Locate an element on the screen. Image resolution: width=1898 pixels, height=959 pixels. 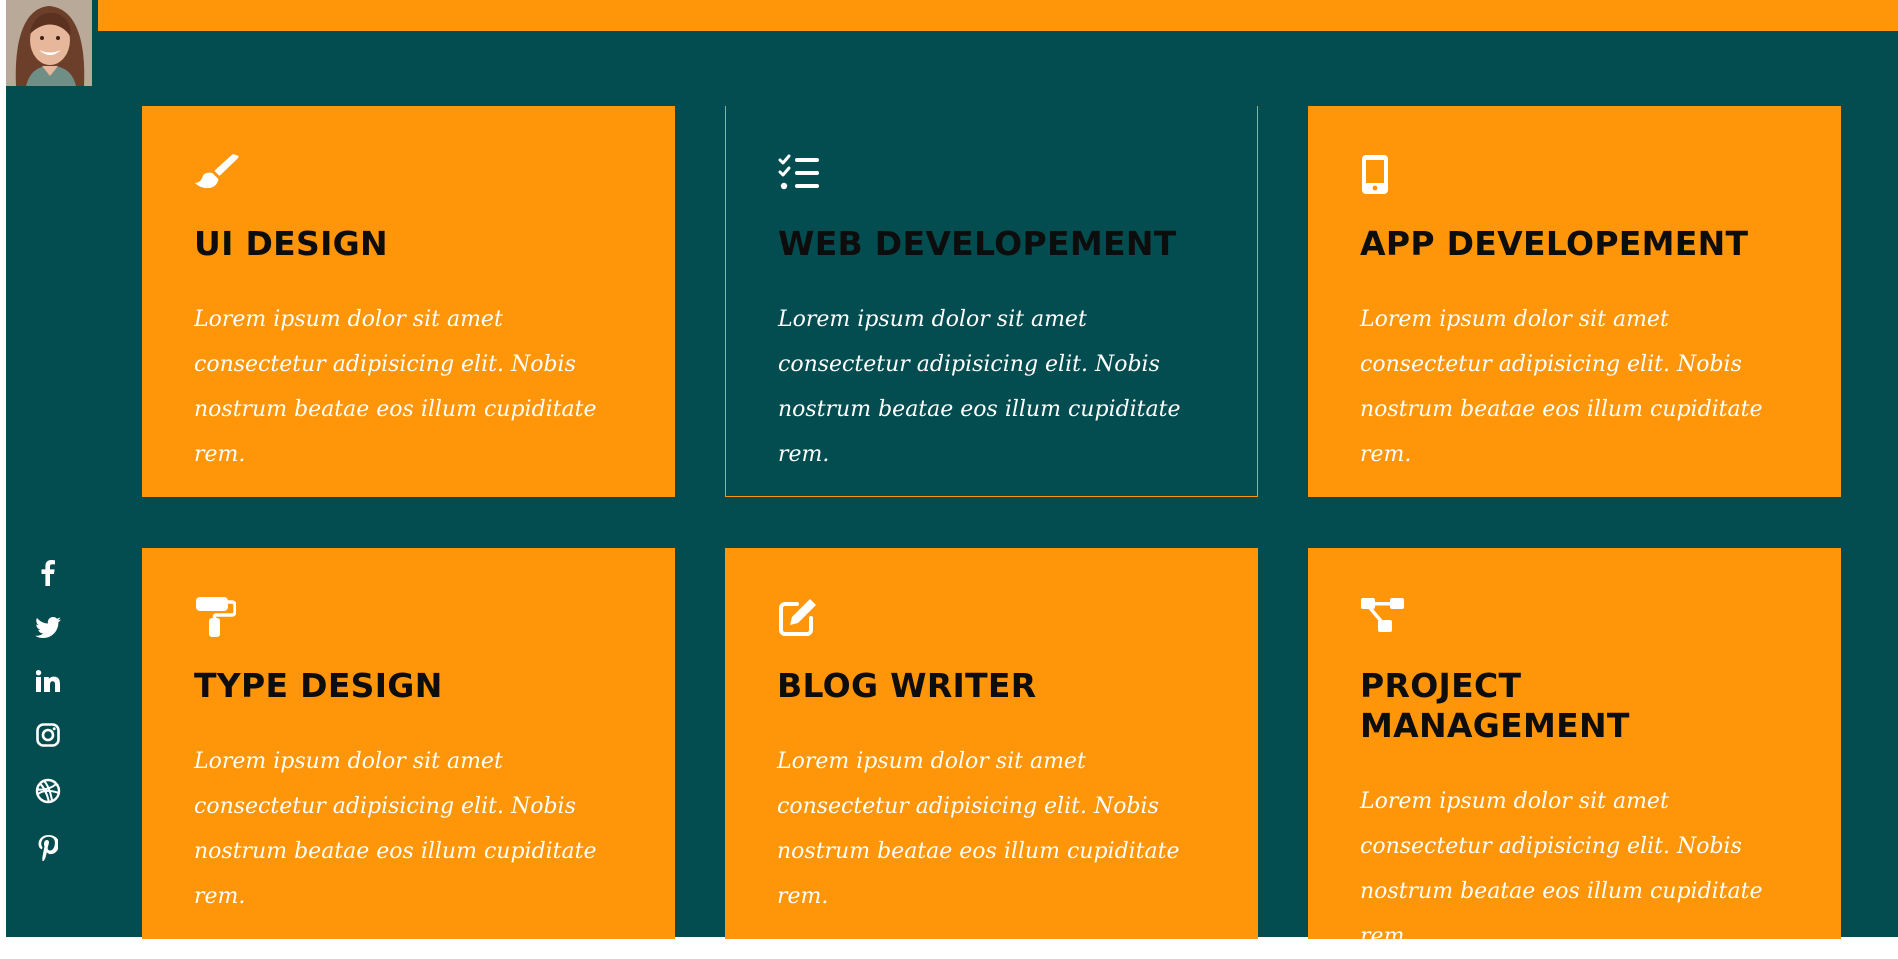
paint-roller-icon is located at coordinates (408, 617).